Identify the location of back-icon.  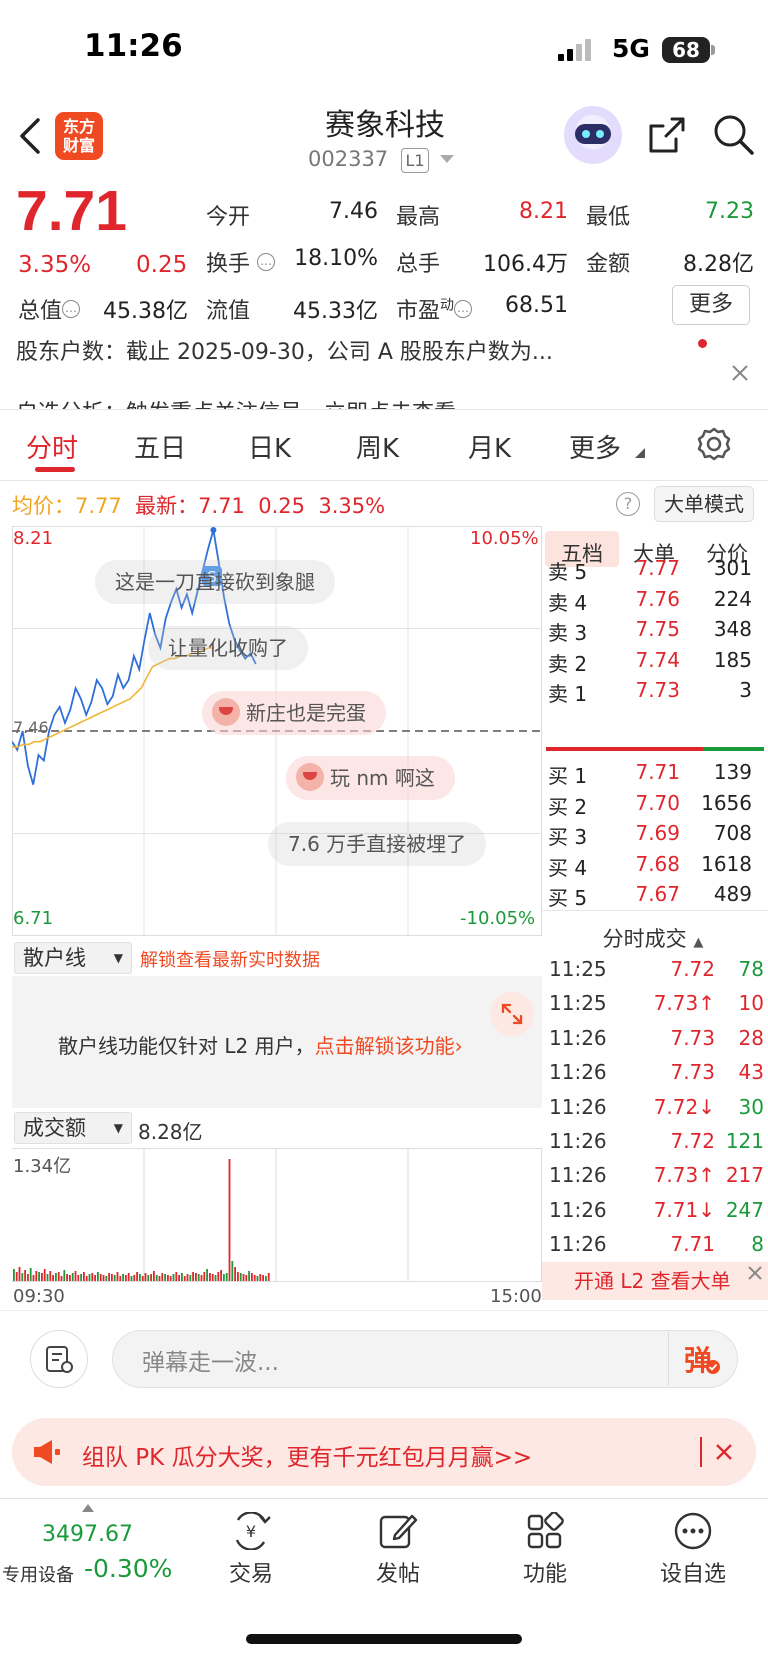
(30, 136).